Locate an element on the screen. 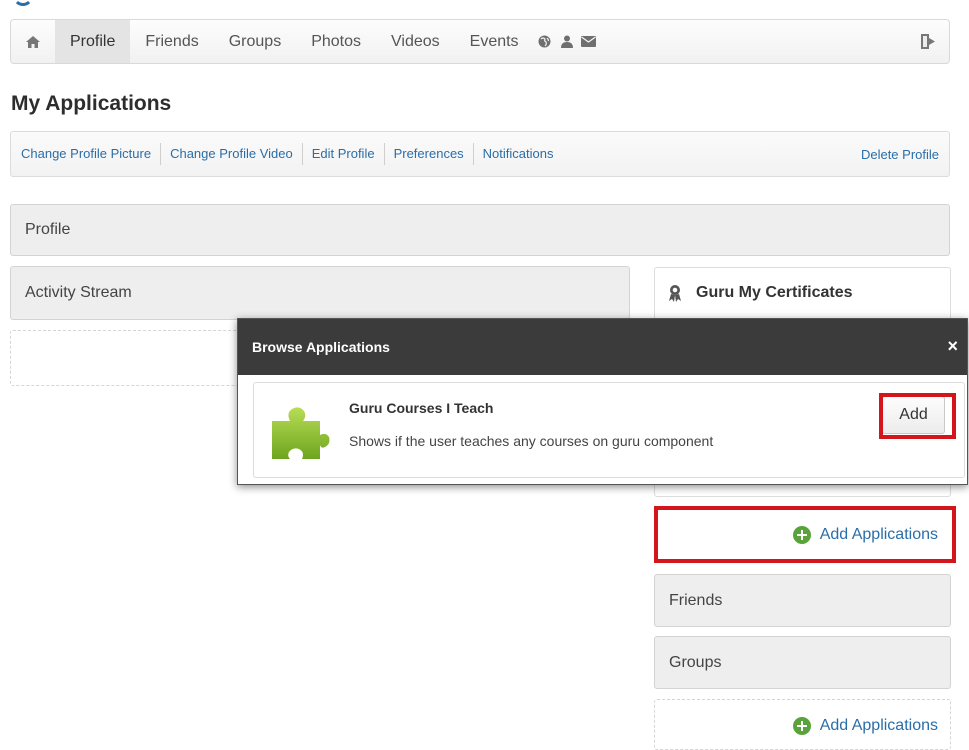  home-button is located at coordinates (33, 41).